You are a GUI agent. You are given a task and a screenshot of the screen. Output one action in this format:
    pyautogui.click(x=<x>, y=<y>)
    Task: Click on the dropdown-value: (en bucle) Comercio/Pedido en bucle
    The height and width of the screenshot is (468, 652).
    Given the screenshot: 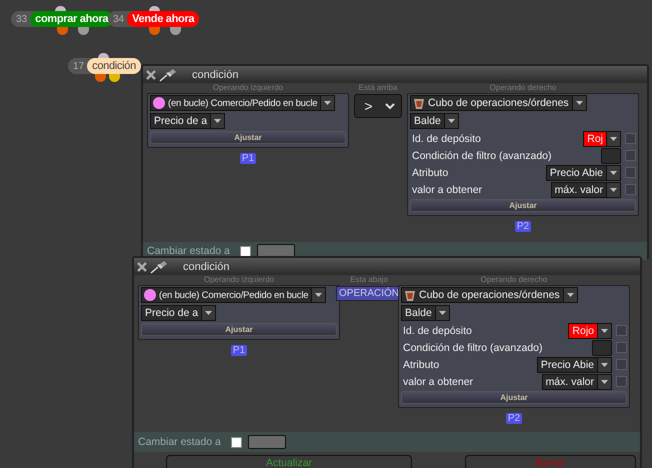 What is the action you would take?
    pyautogui.click(x=242, y=103)
    